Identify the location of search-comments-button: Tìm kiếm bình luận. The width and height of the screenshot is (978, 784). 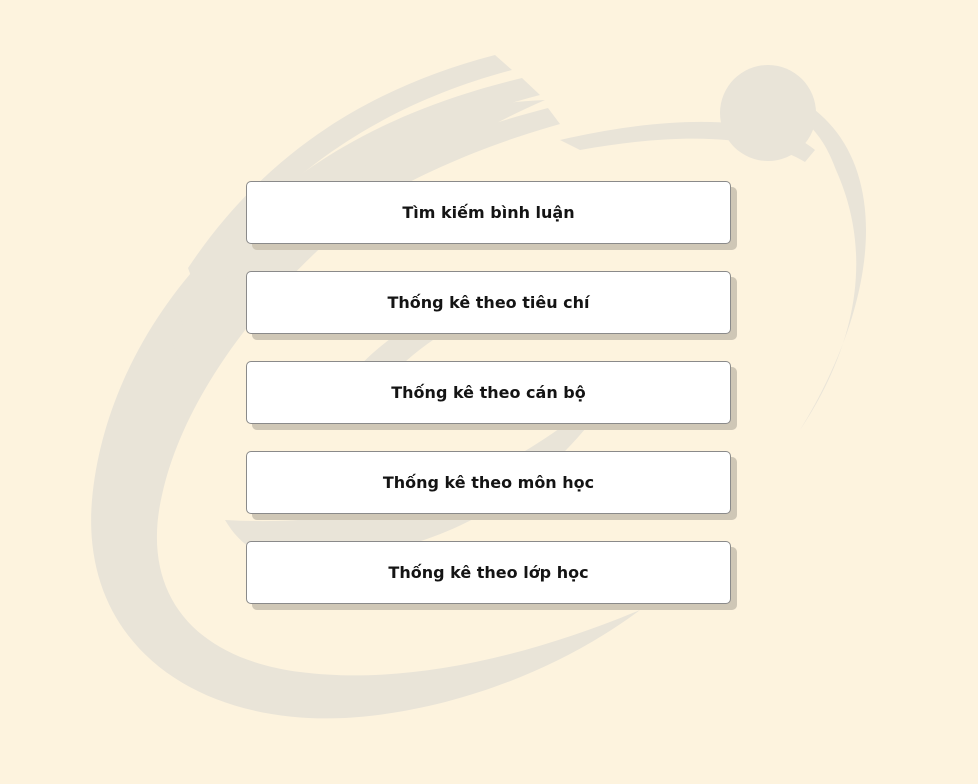
(488, 212).